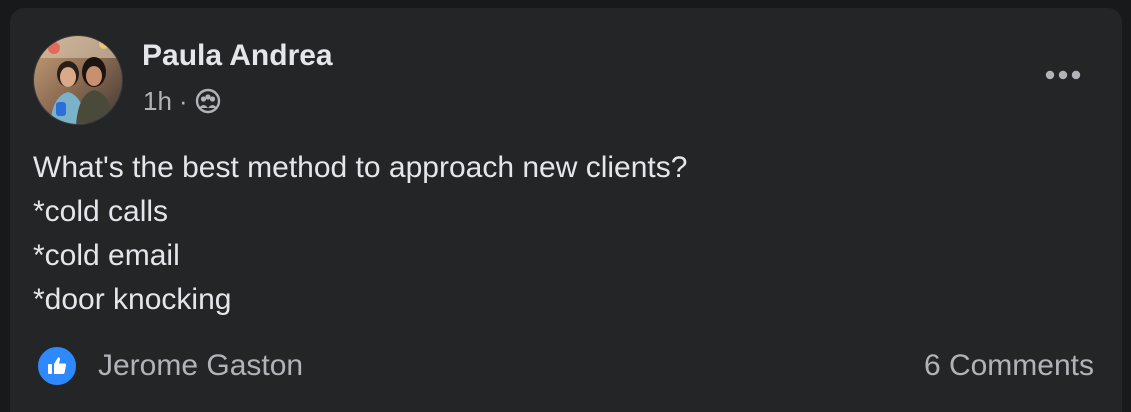  What do you see at coordinates (101, 211) in the screenshot?
I see `post-body-line: *cold calls` at bounding box center [101, 211].